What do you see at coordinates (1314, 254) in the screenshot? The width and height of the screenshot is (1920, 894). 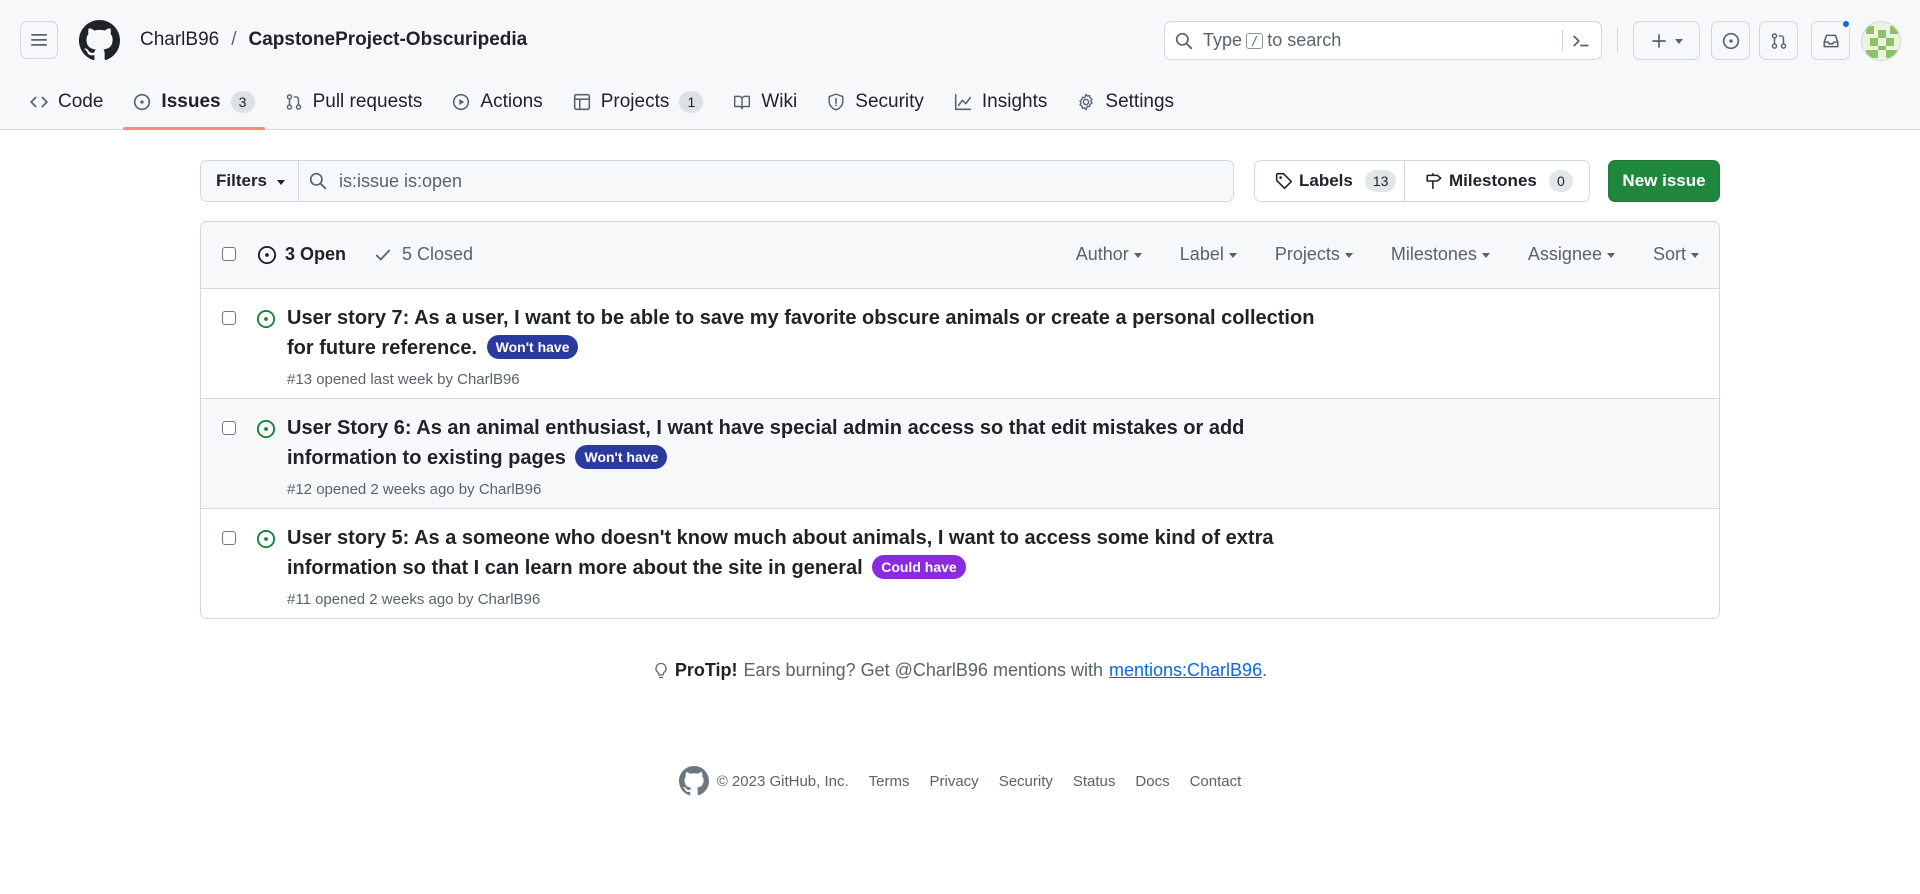 I see `projects-filter: Projects` at bounding box center [1314, 254].